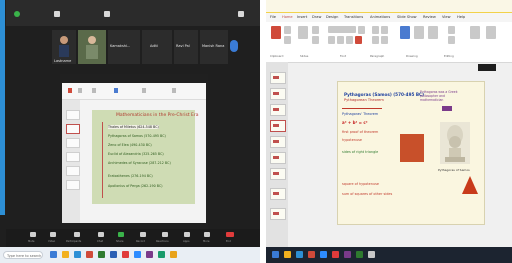 This screenshot has width=512, height=263. I want to click on participant-tile: Ravi Pal, so click(186, 47).